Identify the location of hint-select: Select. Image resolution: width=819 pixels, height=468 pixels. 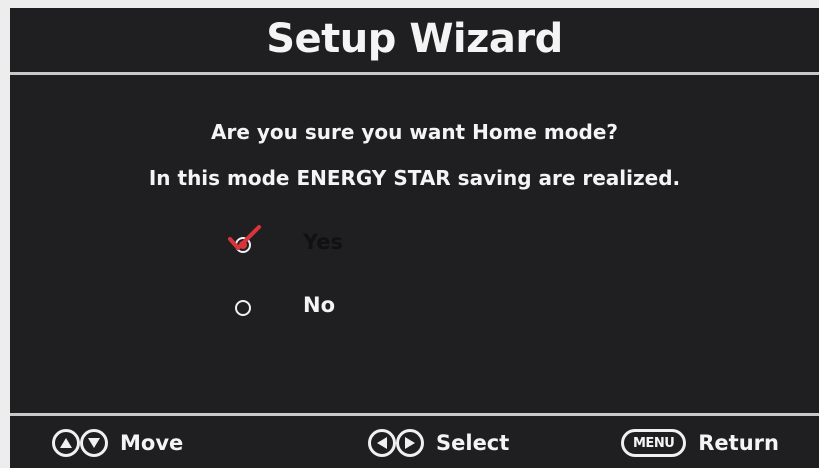
(438, 443).